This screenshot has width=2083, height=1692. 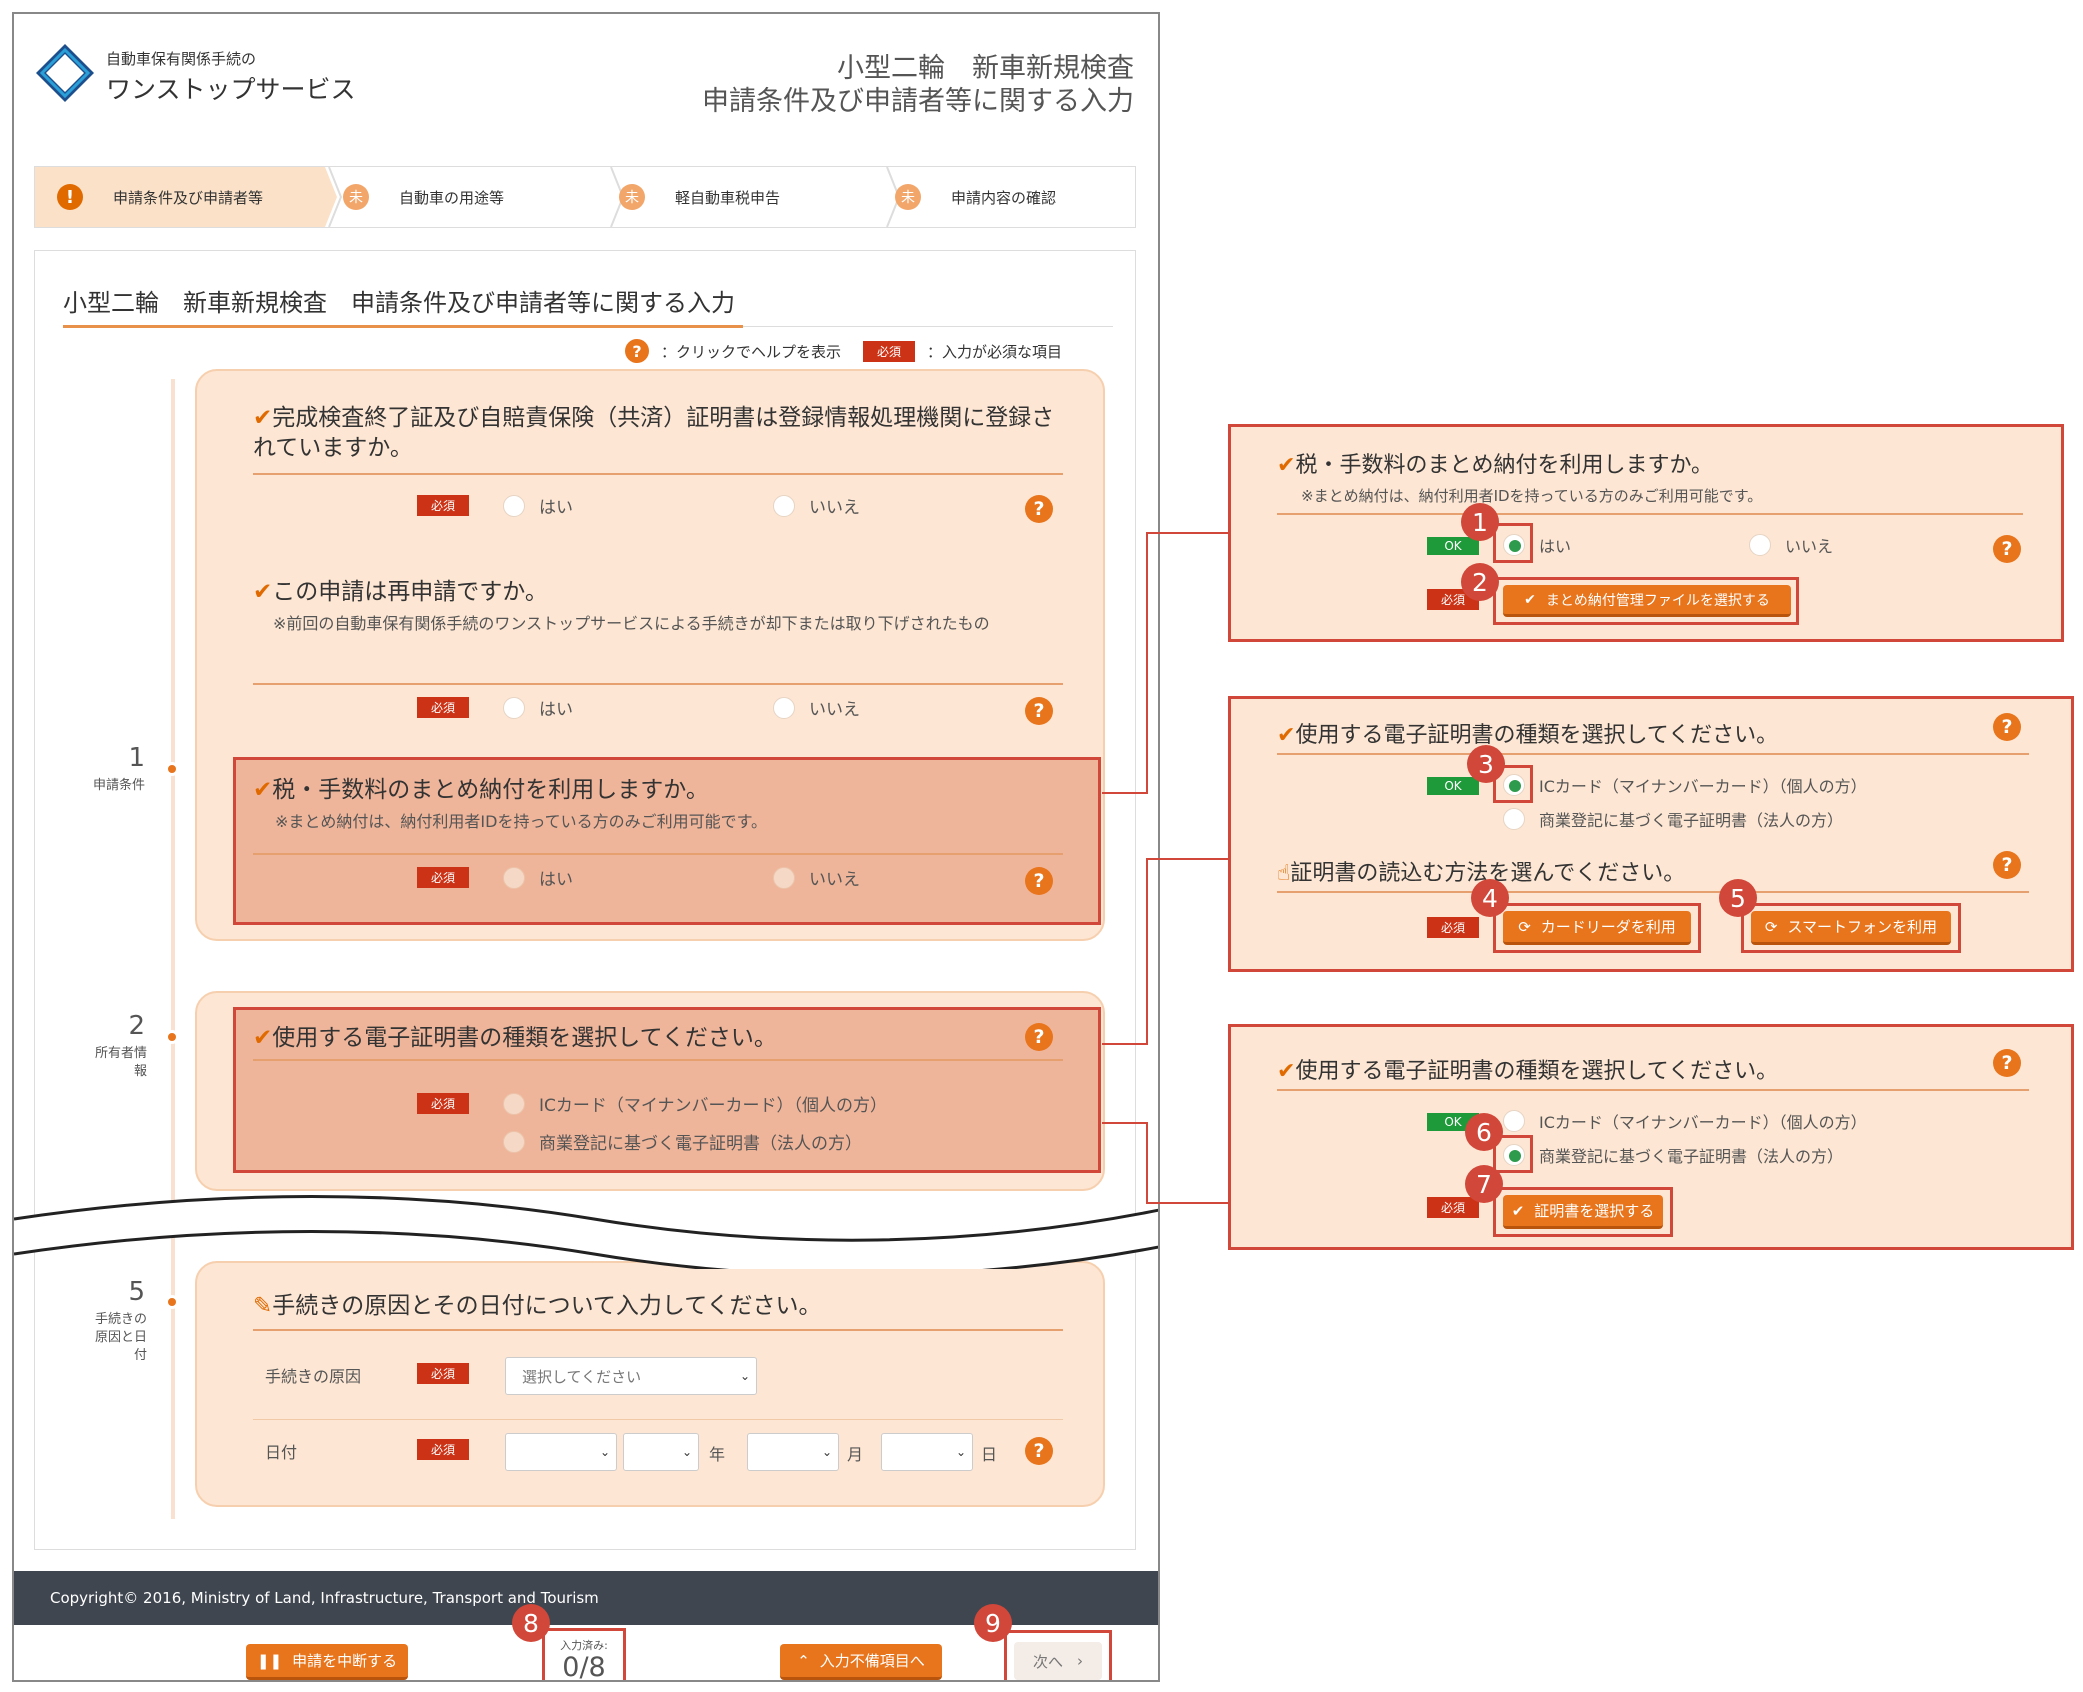 What do you see at coordinates (1514, 1121) in the screenshot?
I see `ic-card-radio` at bounding box center [1514, 1121].